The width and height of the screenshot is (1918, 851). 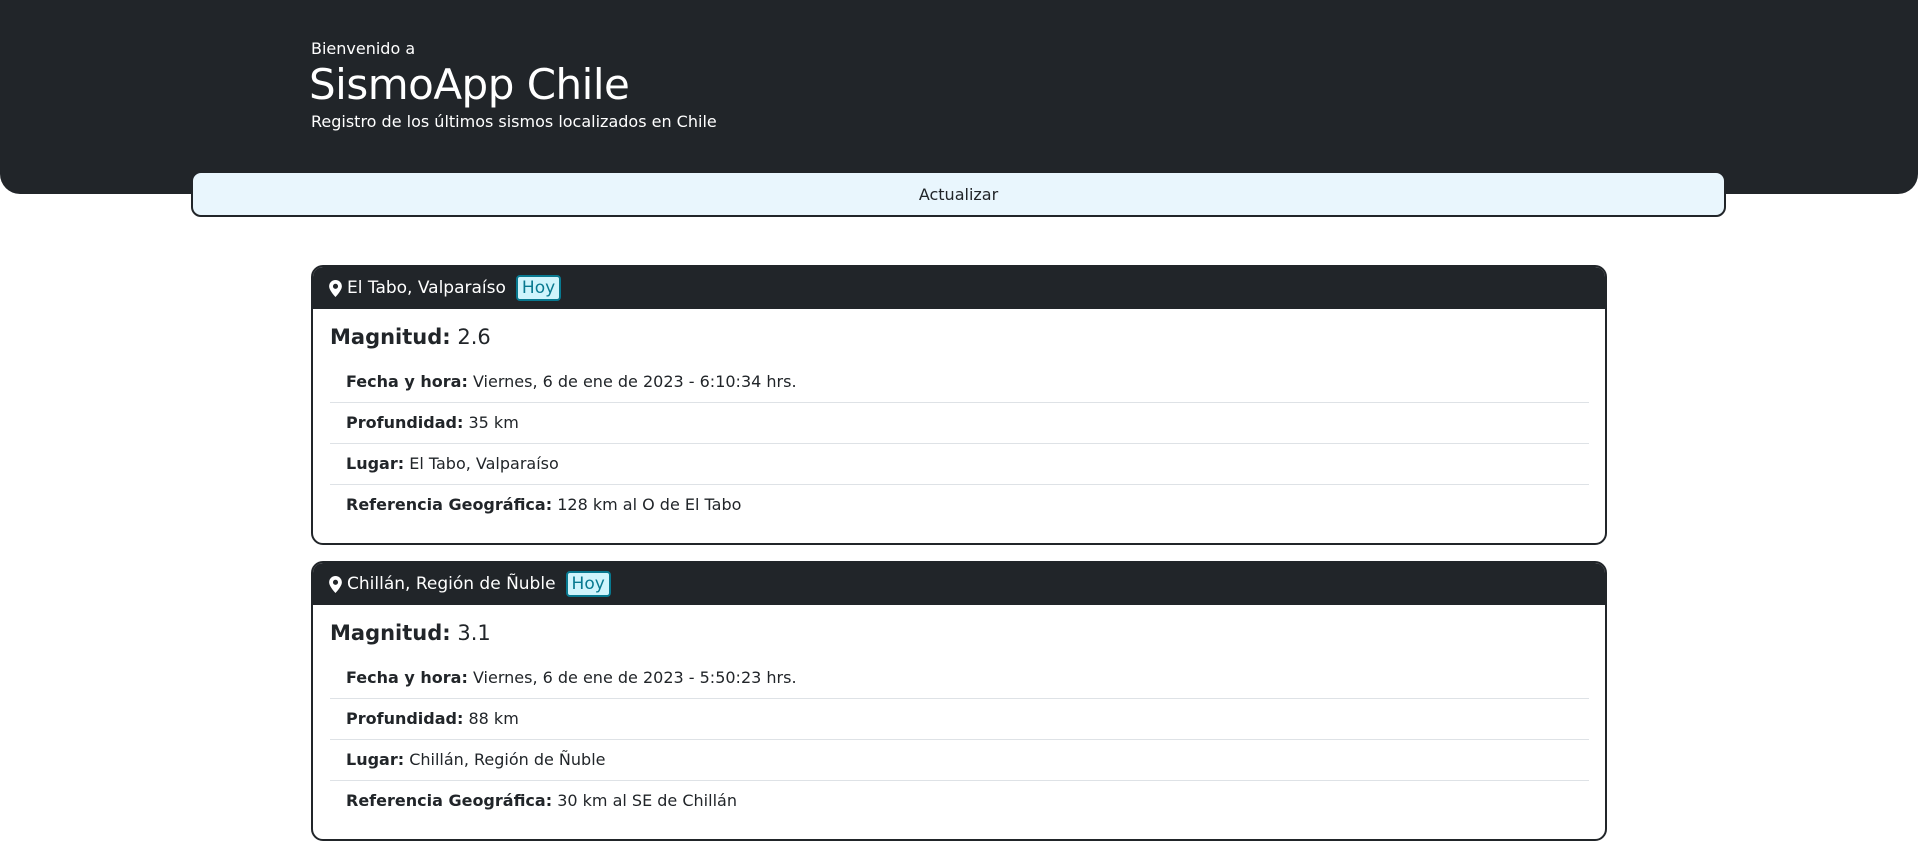 What do you see at coordinates (647, 800) in the screenshot?
I see `reference-value: 30 km al SE de Chillán` at bounding box center [647, 800].